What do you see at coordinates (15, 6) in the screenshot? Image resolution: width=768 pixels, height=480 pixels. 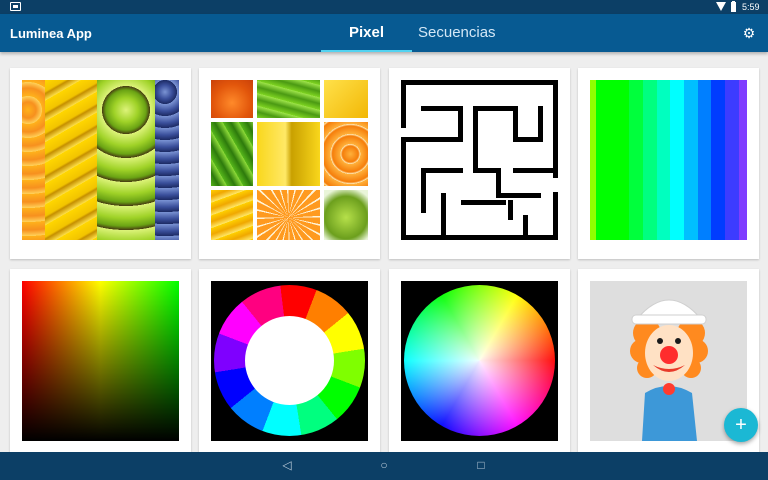 I see `notification-icon` at bounding box center [15, 6].